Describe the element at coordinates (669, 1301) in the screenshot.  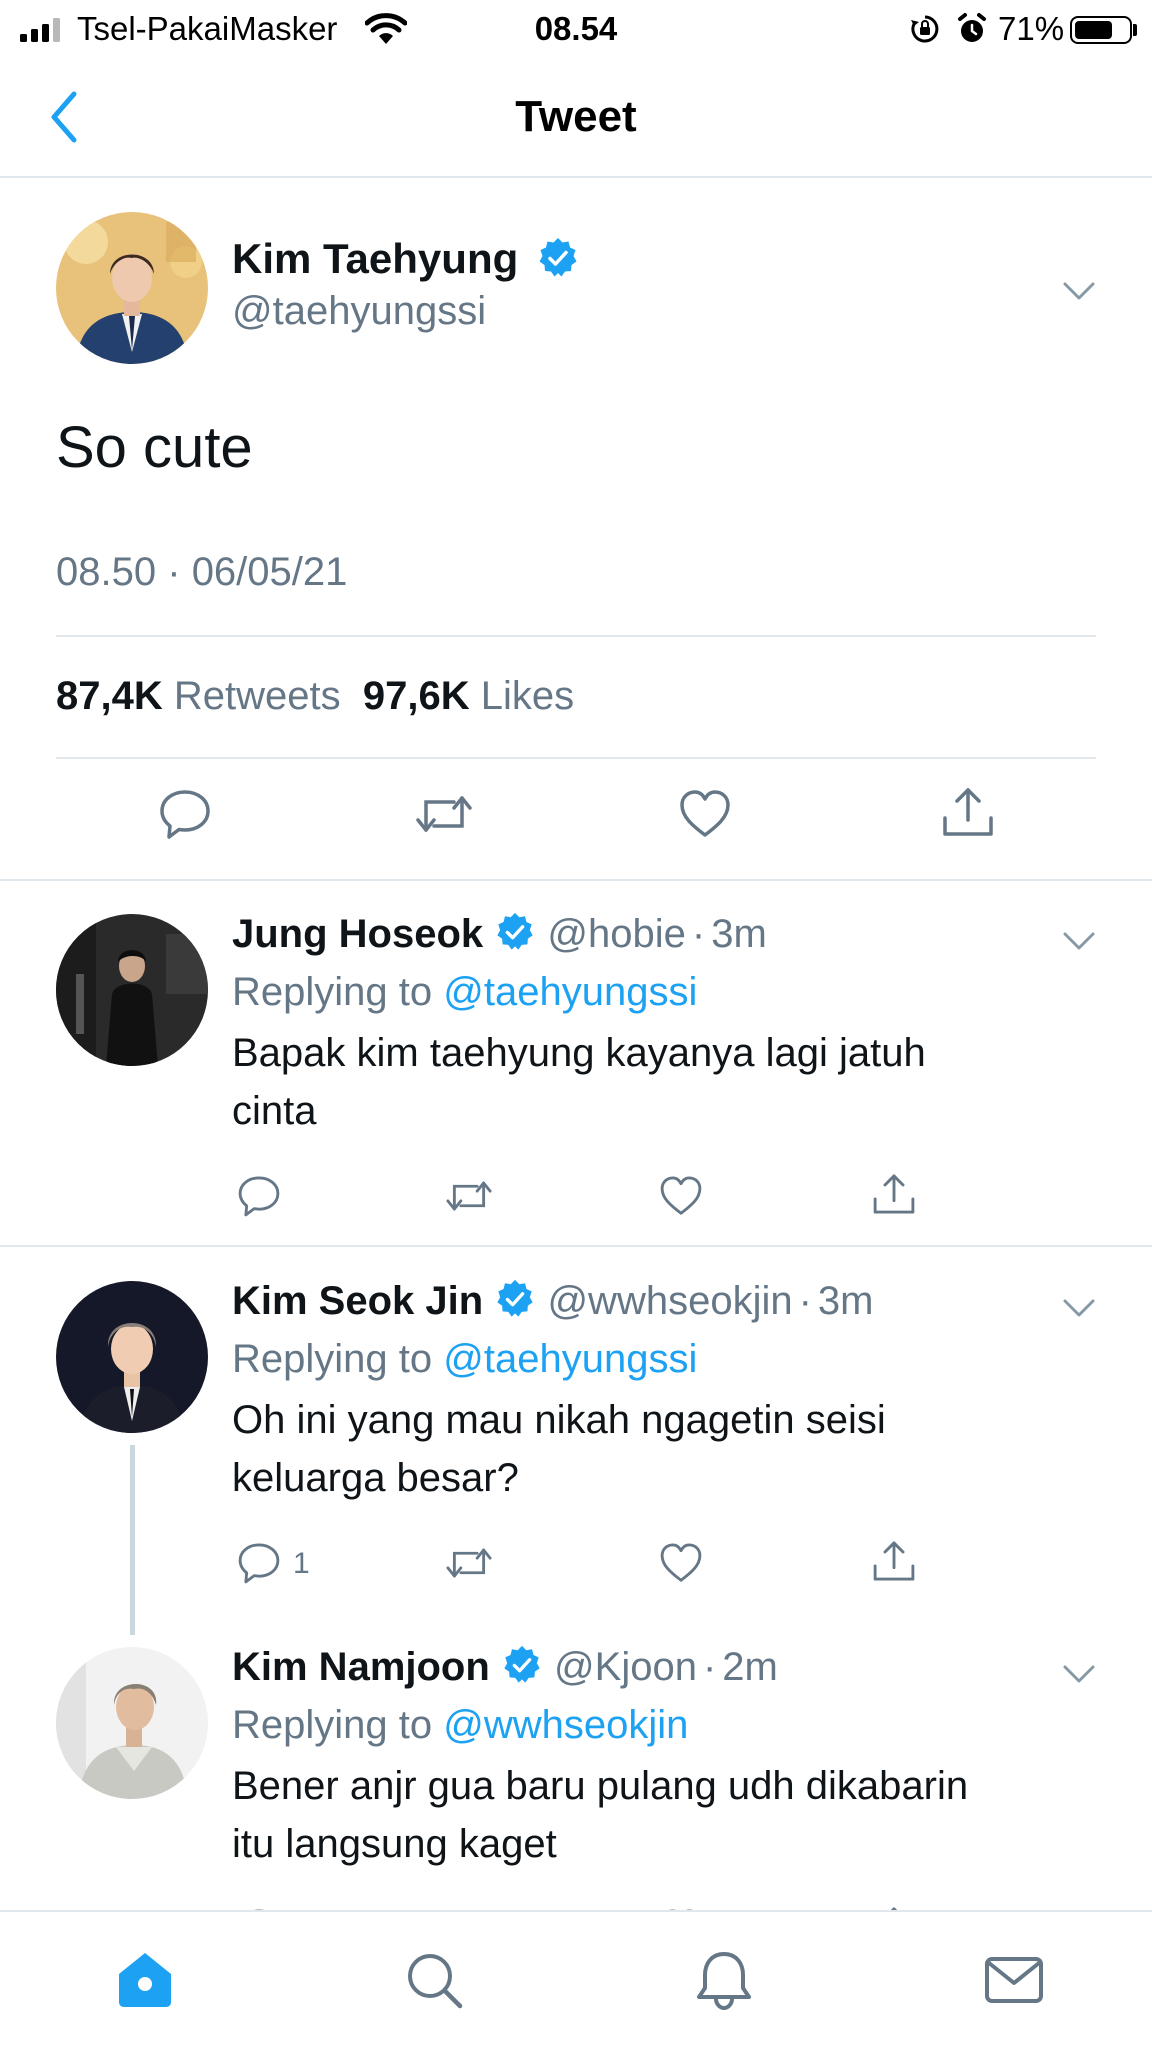
I see `reply-handle: @wwhseokjin` at that location.